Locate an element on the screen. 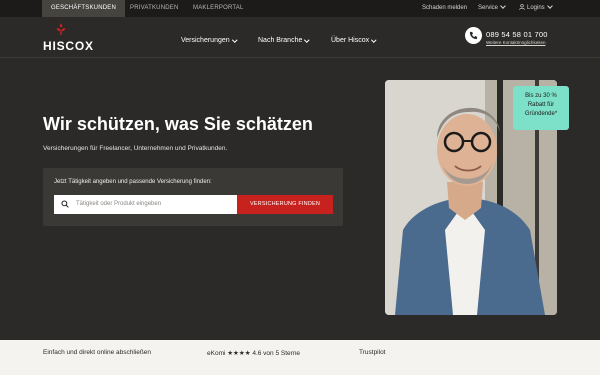 This screenshot has width=600, height=375. logo-text: HISCOX is located at coordinates (68, 46).